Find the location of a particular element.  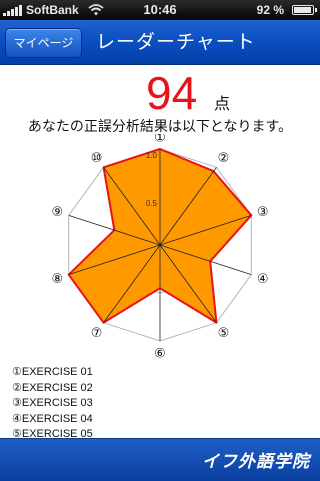

axis-label: ⑨ is located at coordinates (57, 212).